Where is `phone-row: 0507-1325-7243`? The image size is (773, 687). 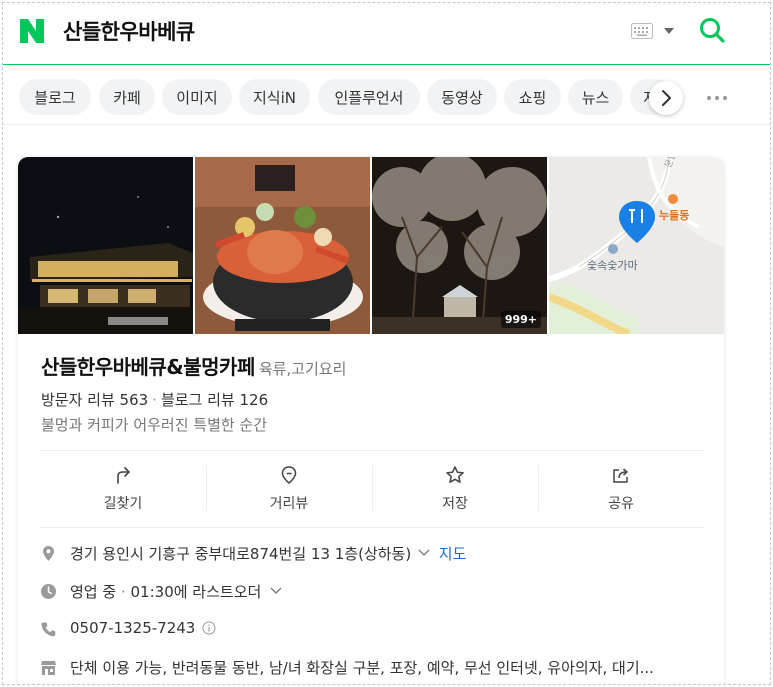 phone-row: 0507-1325-7243 is located at coordinates (375, 630).